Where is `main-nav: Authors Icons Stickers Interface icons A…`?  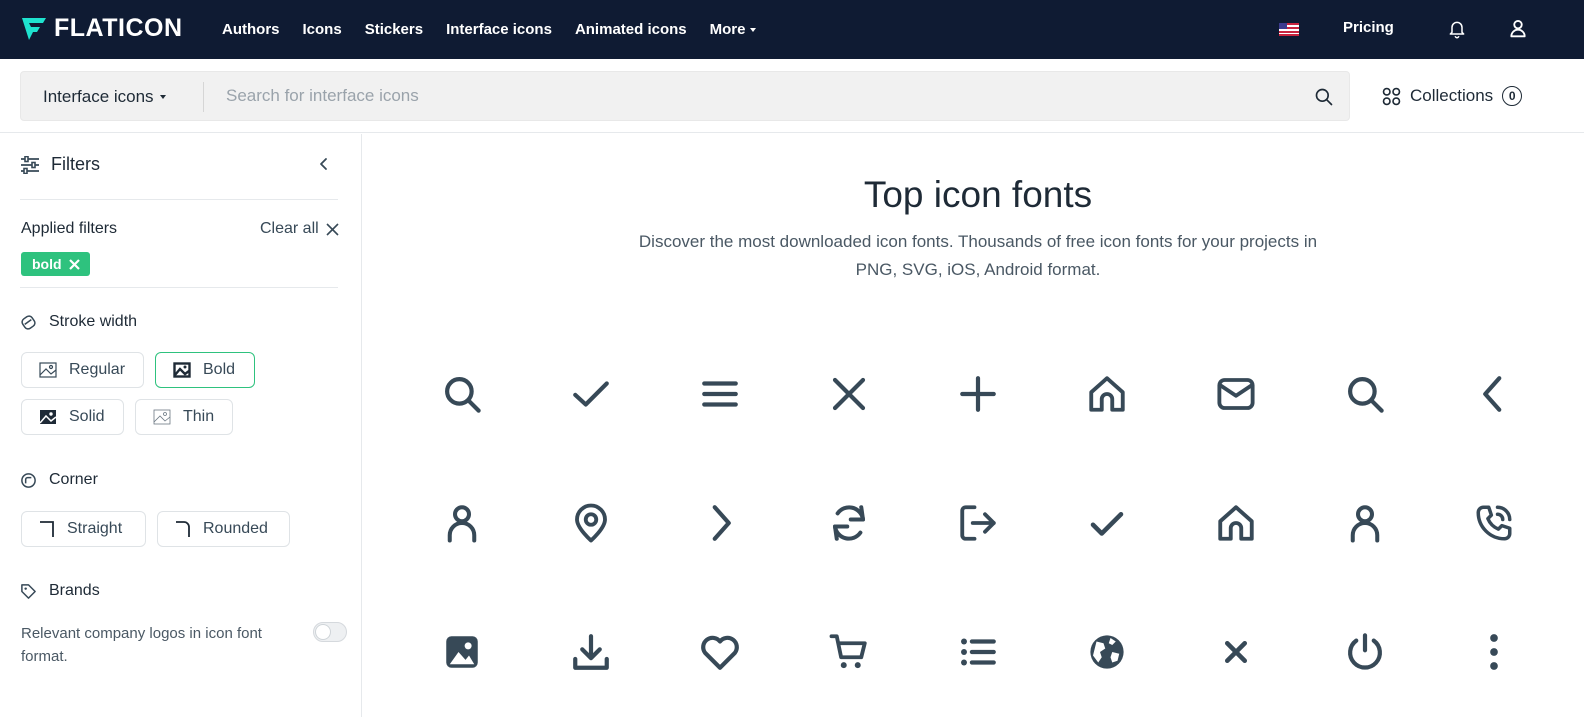
main-nav: Authors Icons Stickers Interface icons A… is located at coordinates (500, 29).